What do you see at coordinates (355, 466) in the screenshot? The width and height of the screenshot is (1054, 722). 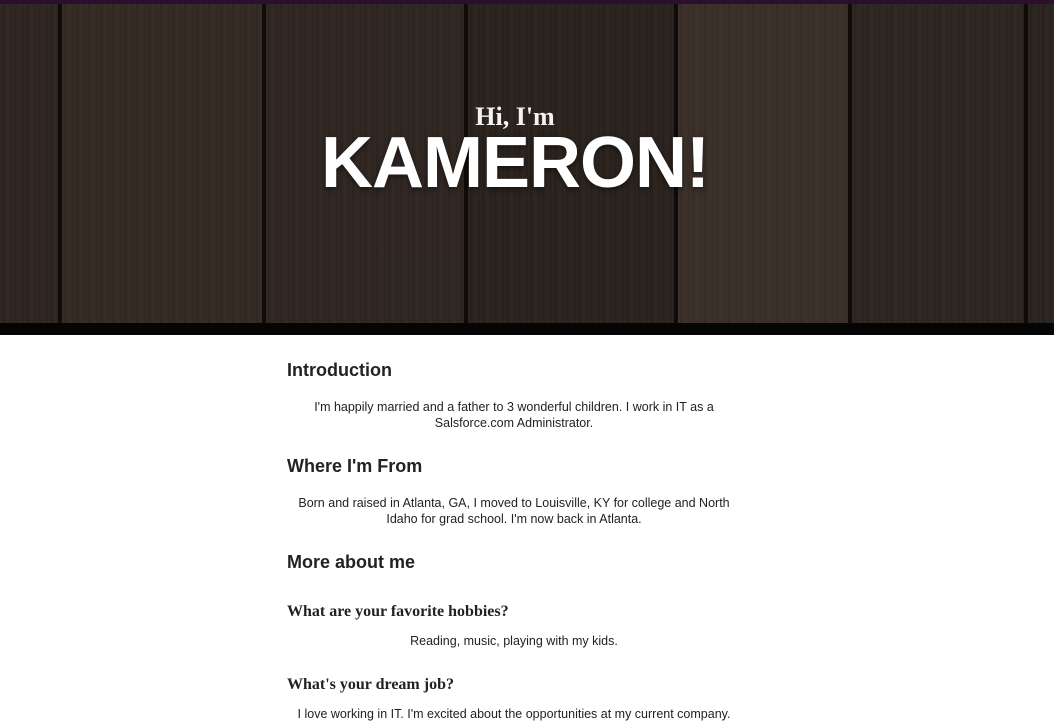 I see `where-from-heading: Where I'm From` at bounding box center [355, 466].